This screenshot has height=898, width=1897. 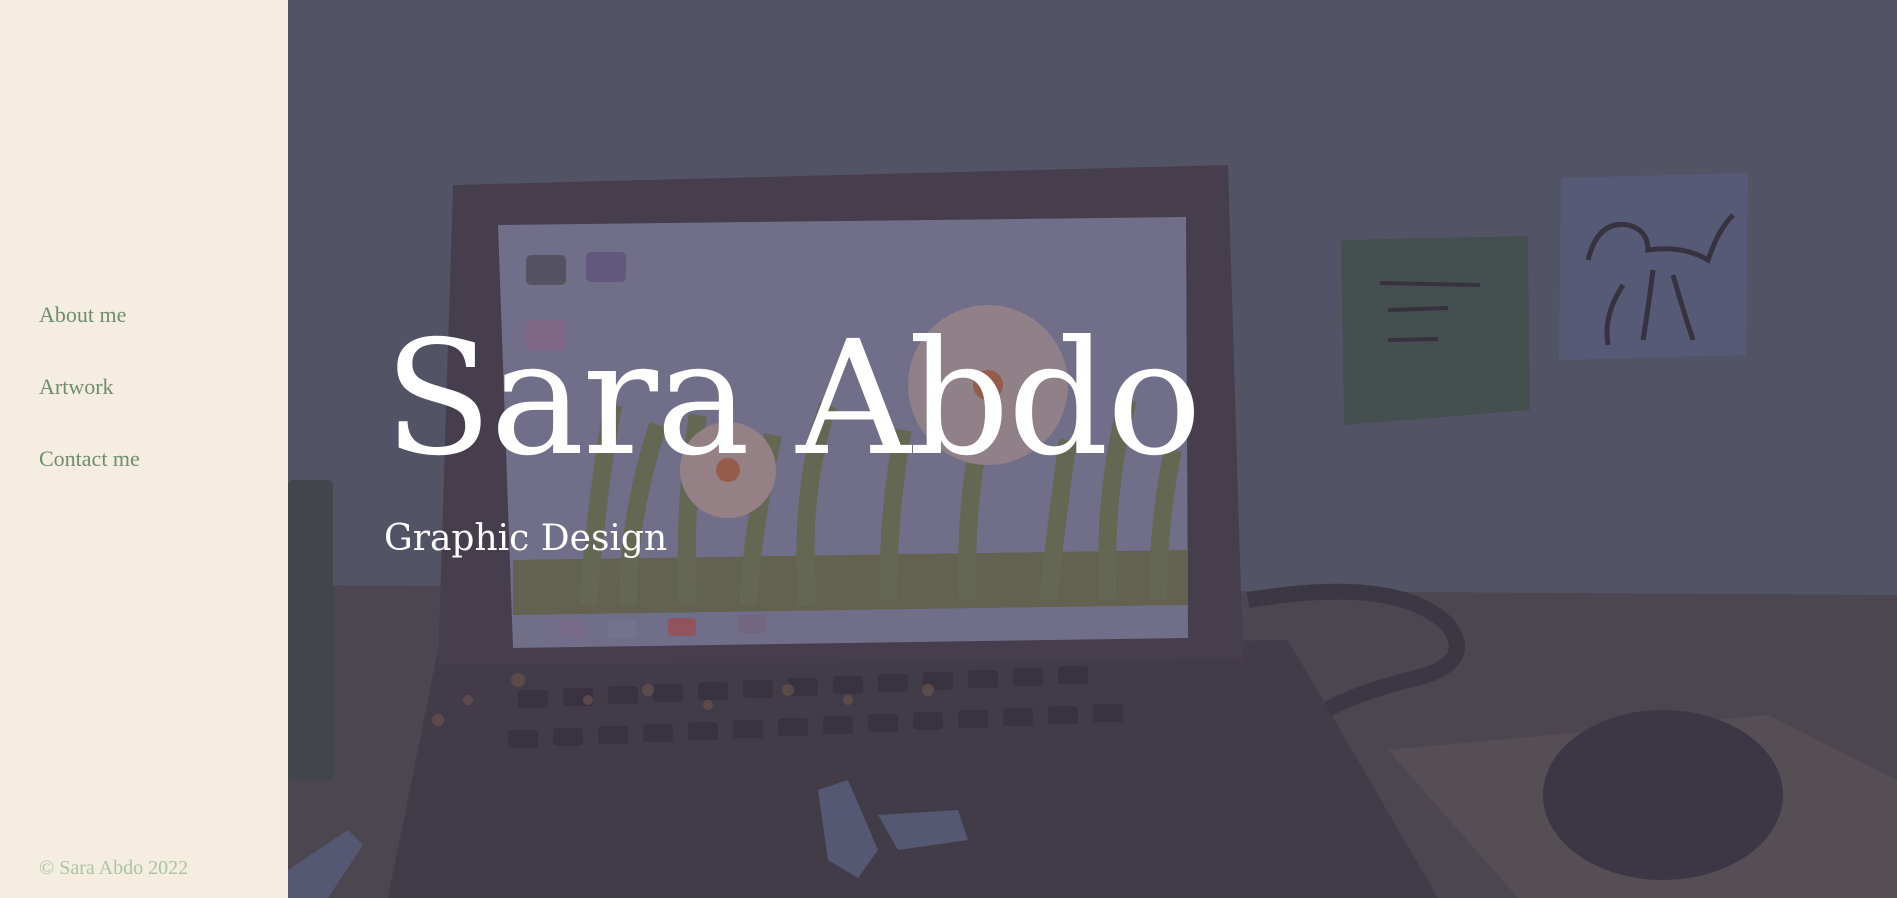 I want to click on nav-link-about-me: About me, so click(x=89, y=315).